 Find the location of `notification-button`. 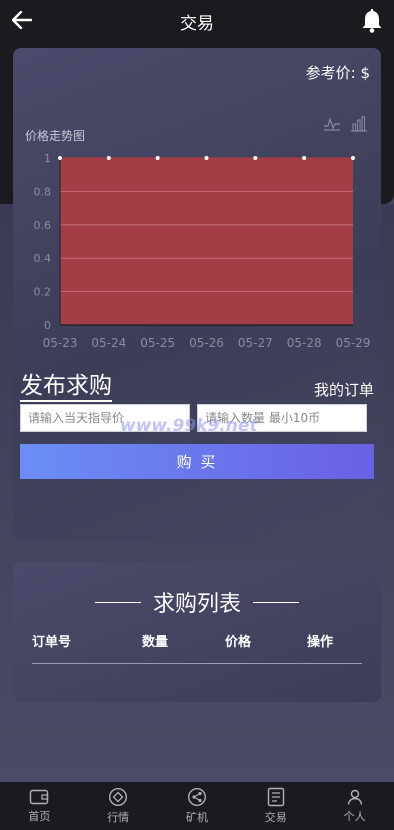

notification-button is located at coordinates (372, 21).